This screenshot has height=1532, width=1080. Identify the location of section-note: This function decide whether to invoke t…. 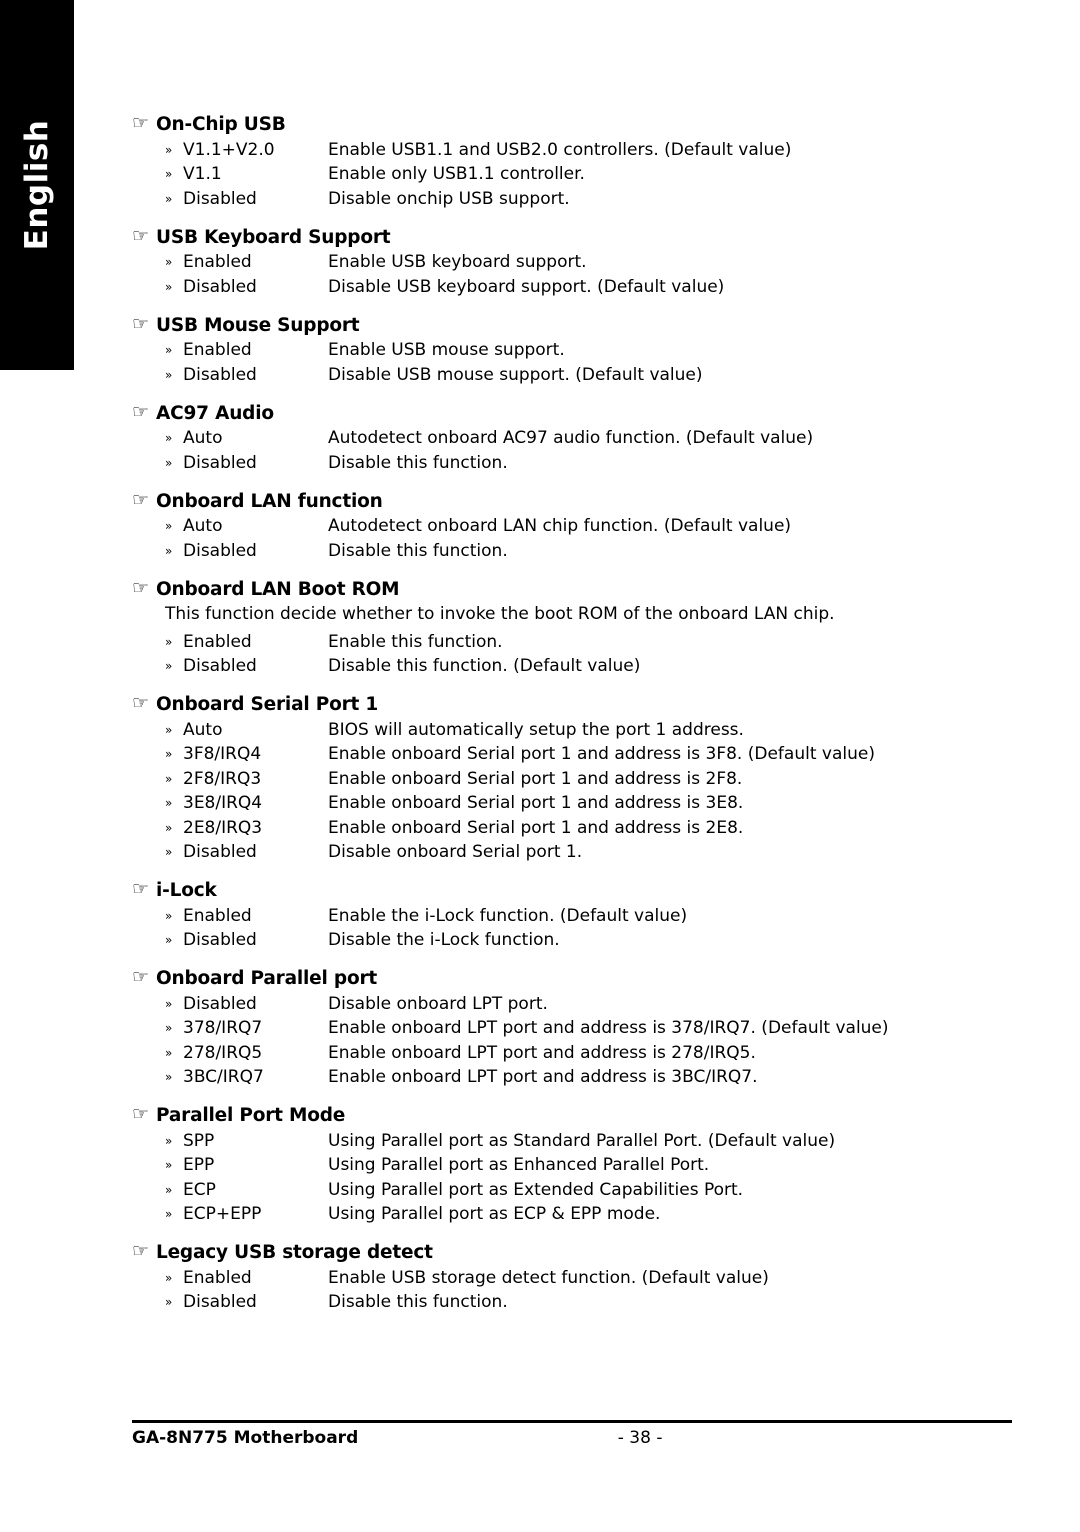
(500, 613).